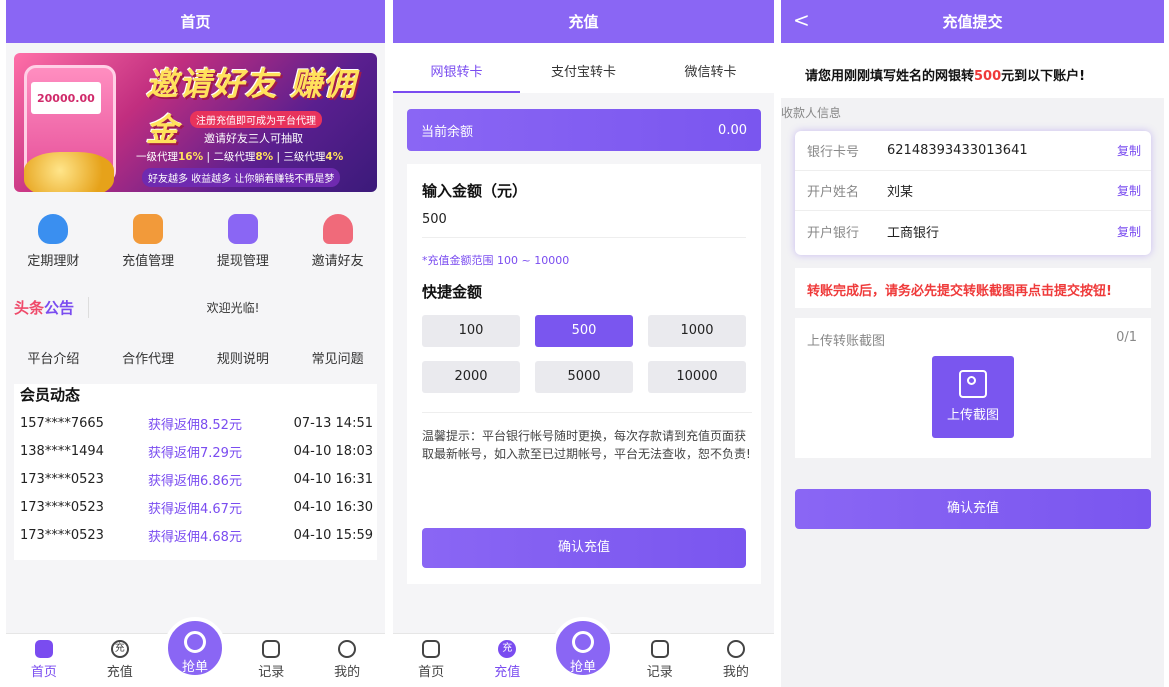 The height and width of the screenshot is (687, 1169). I want to click on row-key: 开户姓名, so click(833, 192).